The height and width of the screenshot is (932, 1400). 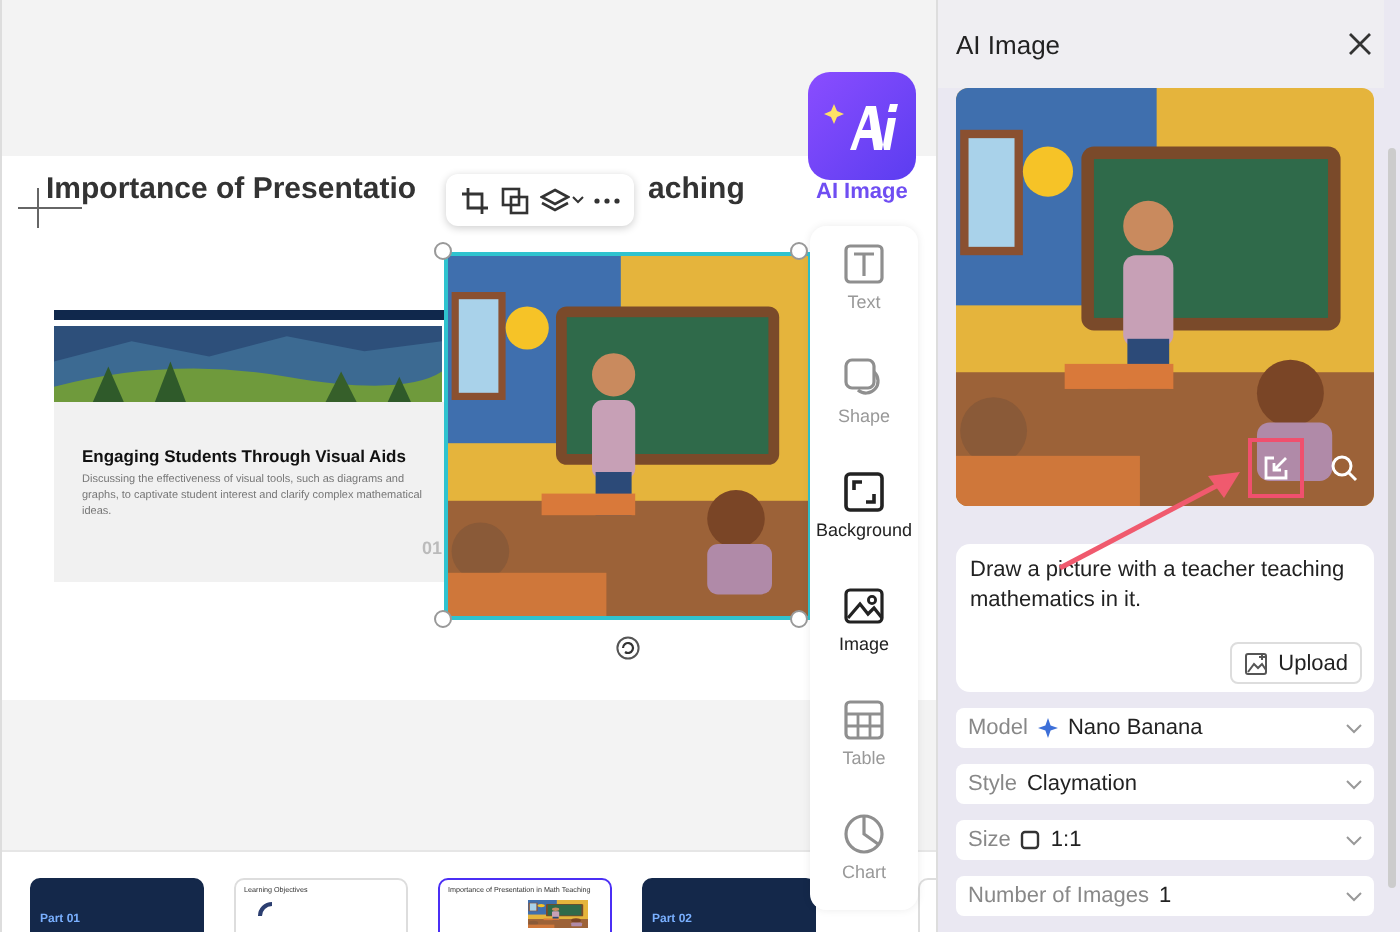 I want to click on close-icon, so click(x=1360, y=44).